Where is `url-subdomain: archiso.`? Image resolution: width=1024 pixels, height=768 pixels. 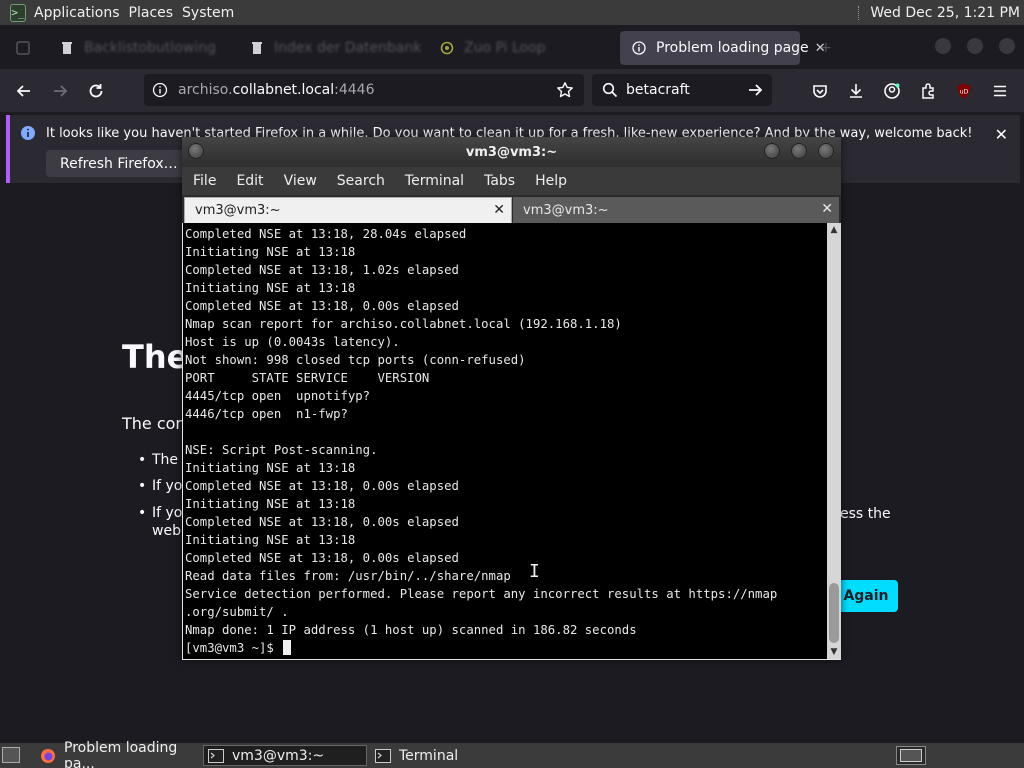 url-subdomain: archiso. is located at coordinates (205, 90).